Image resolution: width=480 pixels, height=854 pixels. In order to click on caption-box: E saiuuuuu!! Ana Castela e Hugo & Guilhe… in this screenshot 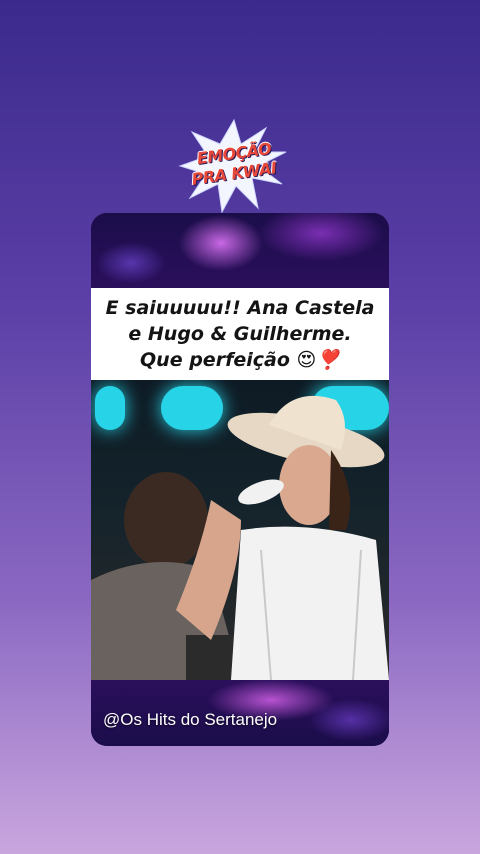, I will do `click(240, 336)`.